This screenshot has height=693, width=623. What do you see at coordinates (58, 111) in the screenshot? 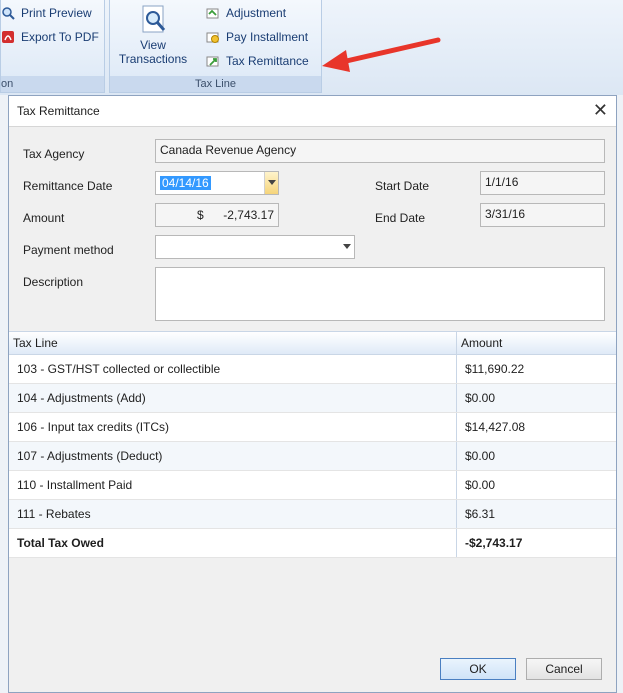
I see `dialog-title: Tax Remittance` at bounding box center [58, 111].